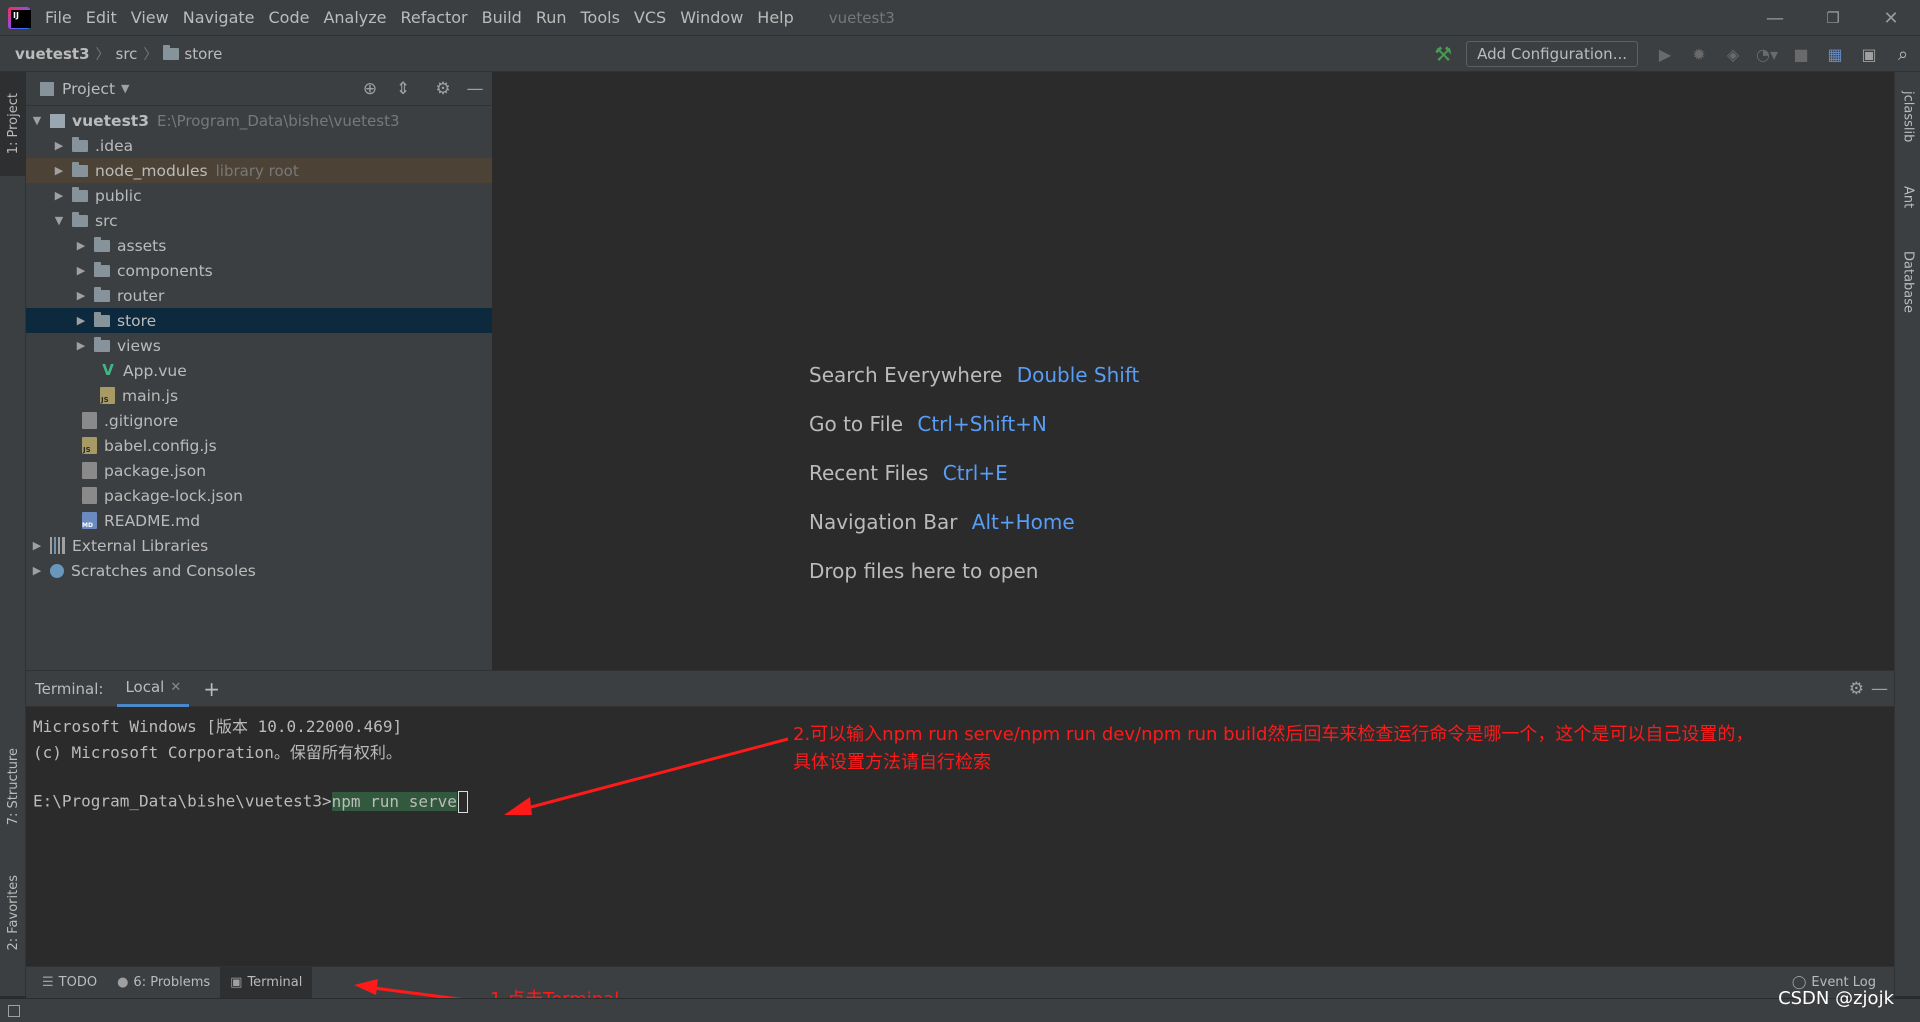 The height and width of the screenshot is (1022, 1920). I want to click on tree-item-router: ▶ router, so click(259, 295).